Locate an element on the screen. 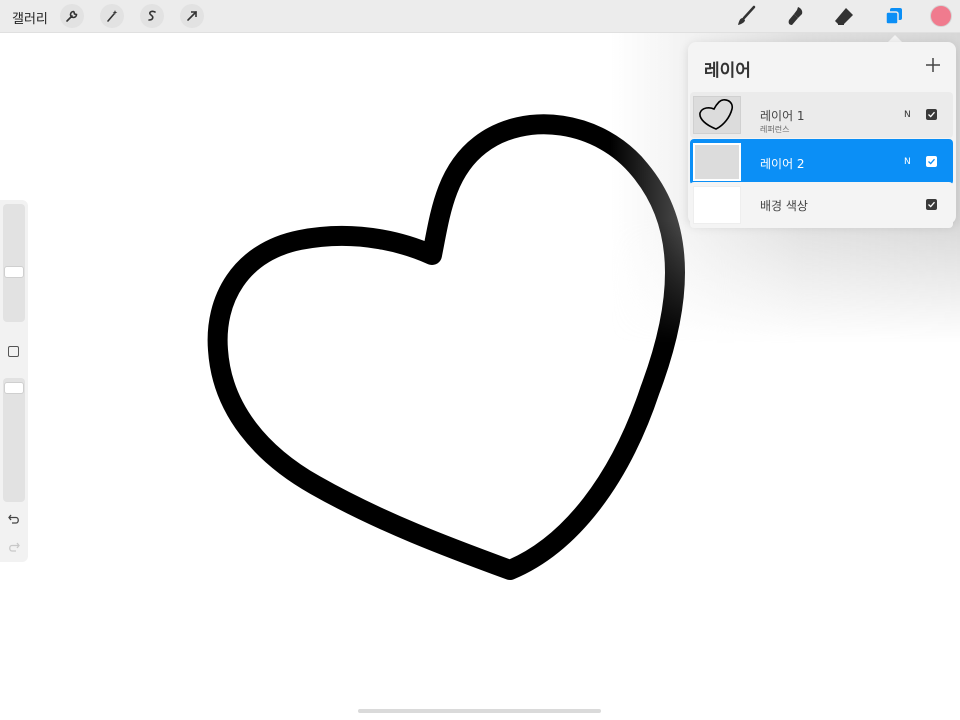 The width and height of the screenshot is (960, 720). magic-wand-icon is located at coordinates (112, 16).